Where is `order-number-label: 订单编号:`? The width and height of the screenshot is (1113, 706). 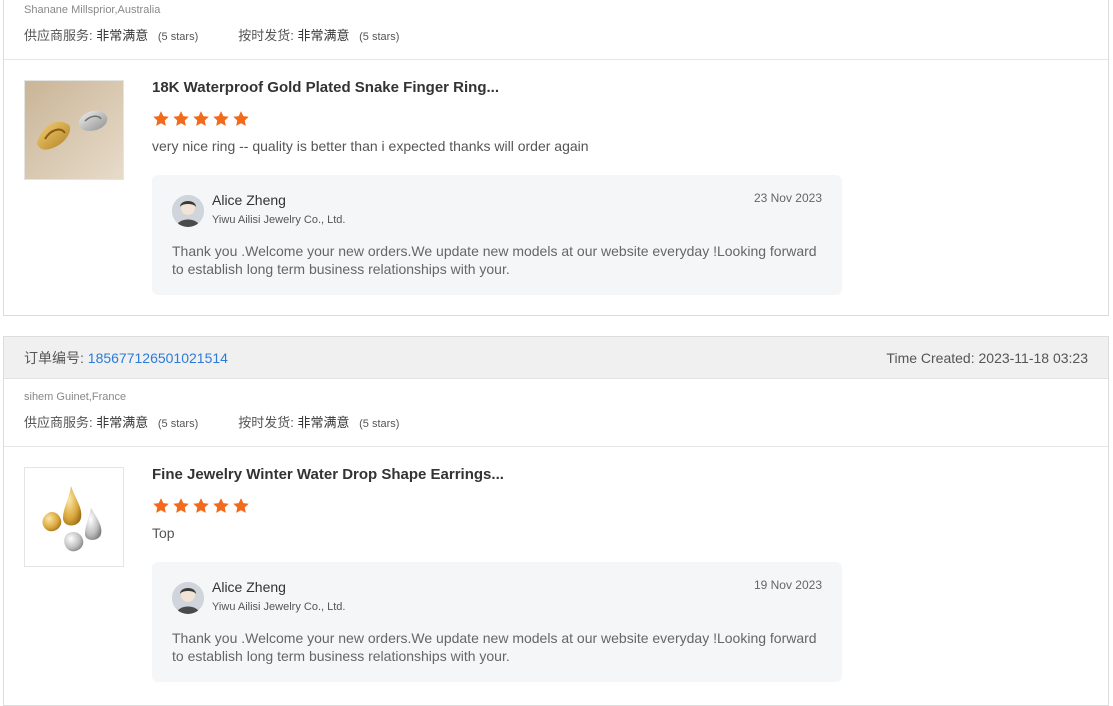
order-number-label: 订单编号: is located at coordinates (54, 357).